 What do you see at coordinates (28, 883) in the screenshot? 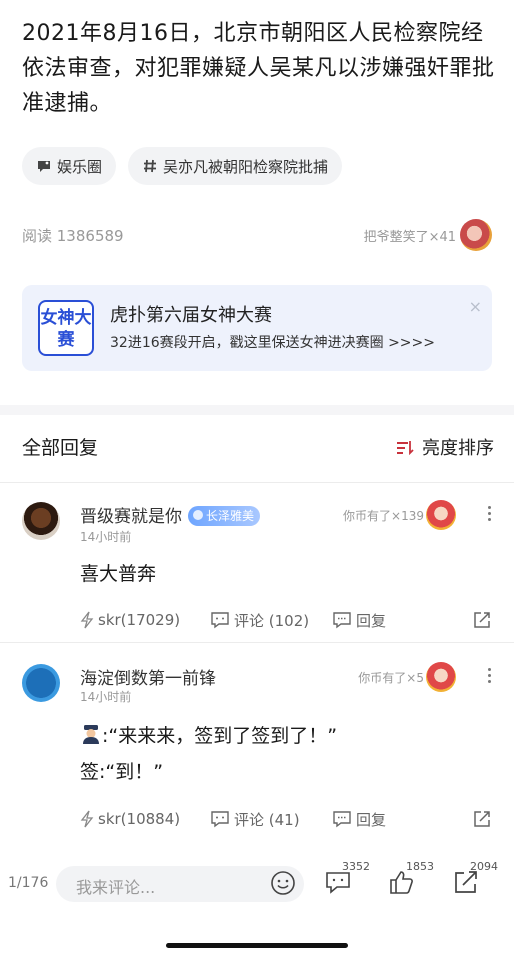
I see `page-indicator: 1/176` at bounding box center [28, 883].